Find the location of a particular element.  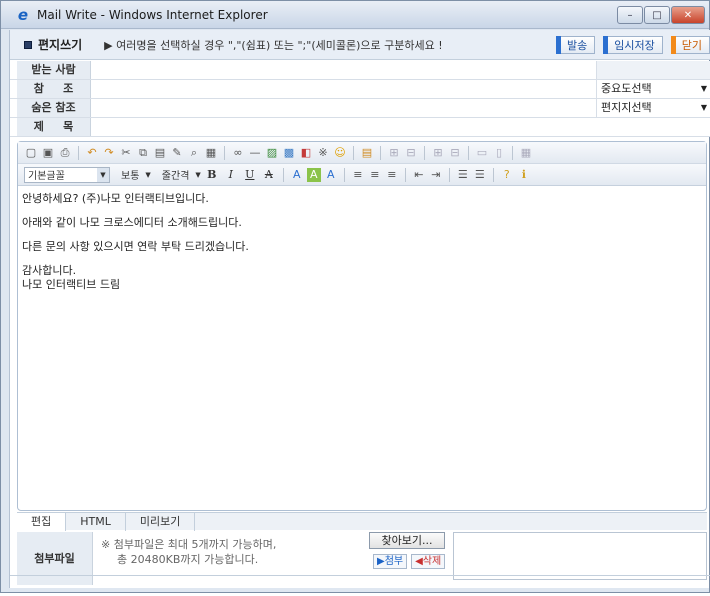

editor-toolbar-format: 기본글꼴 ▼ 보통 ▼ 줄간격 ▼ B I U A A A A ≡ ≡ ≡ ⇤ ⇥ ☰ is located at coordinates (362, 175).